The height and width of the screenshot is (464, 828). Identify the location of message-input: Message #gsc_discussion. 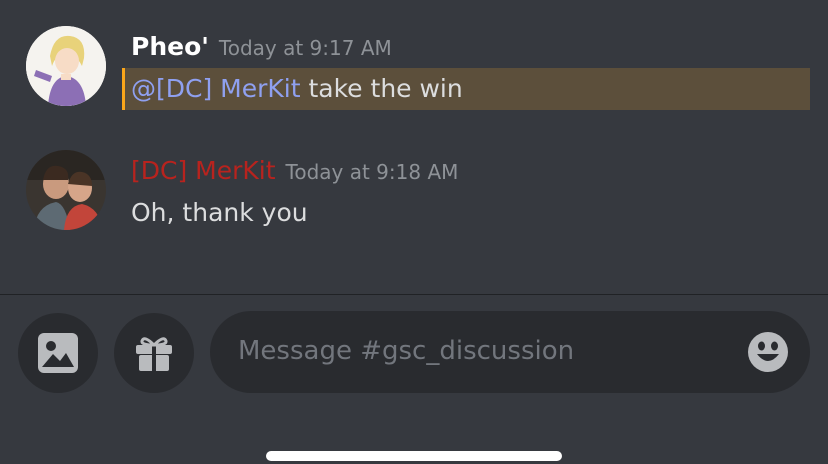
(510, 352).